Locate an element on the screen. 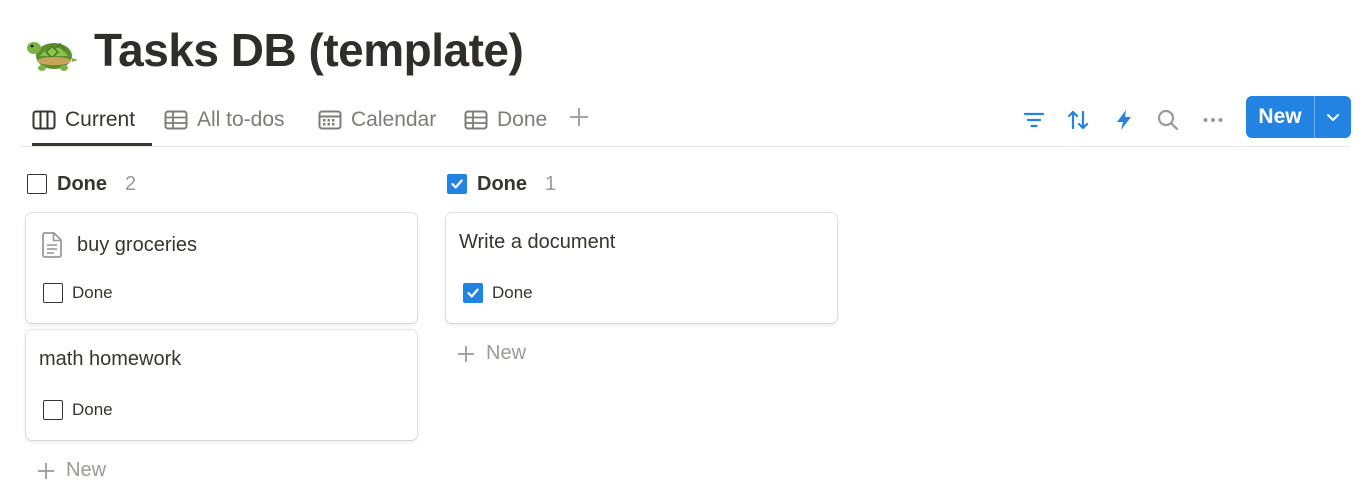  tab-label: All to-dos is located at coordinates (241, 119).